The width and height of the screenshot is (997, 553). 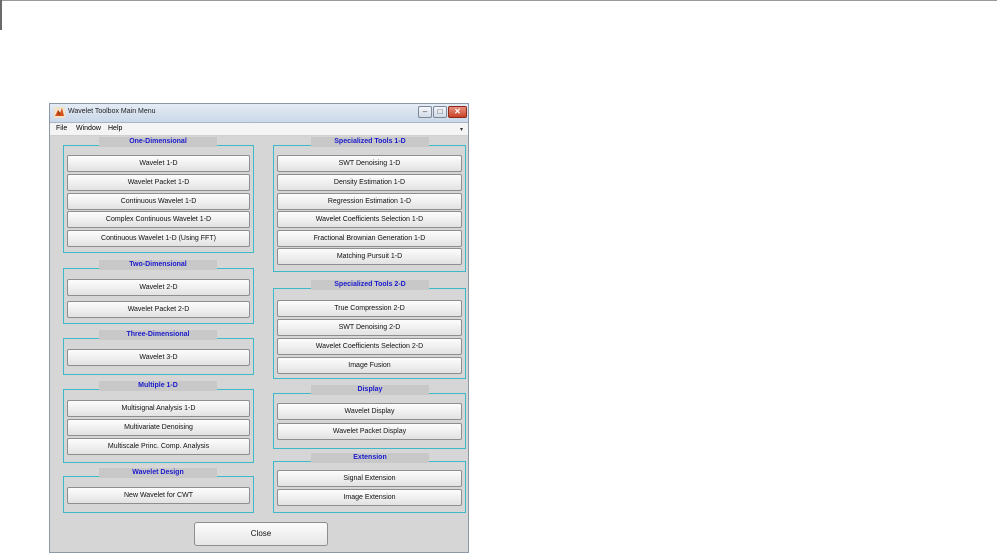 I want to click on close-window-button: ✕, so click(x=457, y=112).